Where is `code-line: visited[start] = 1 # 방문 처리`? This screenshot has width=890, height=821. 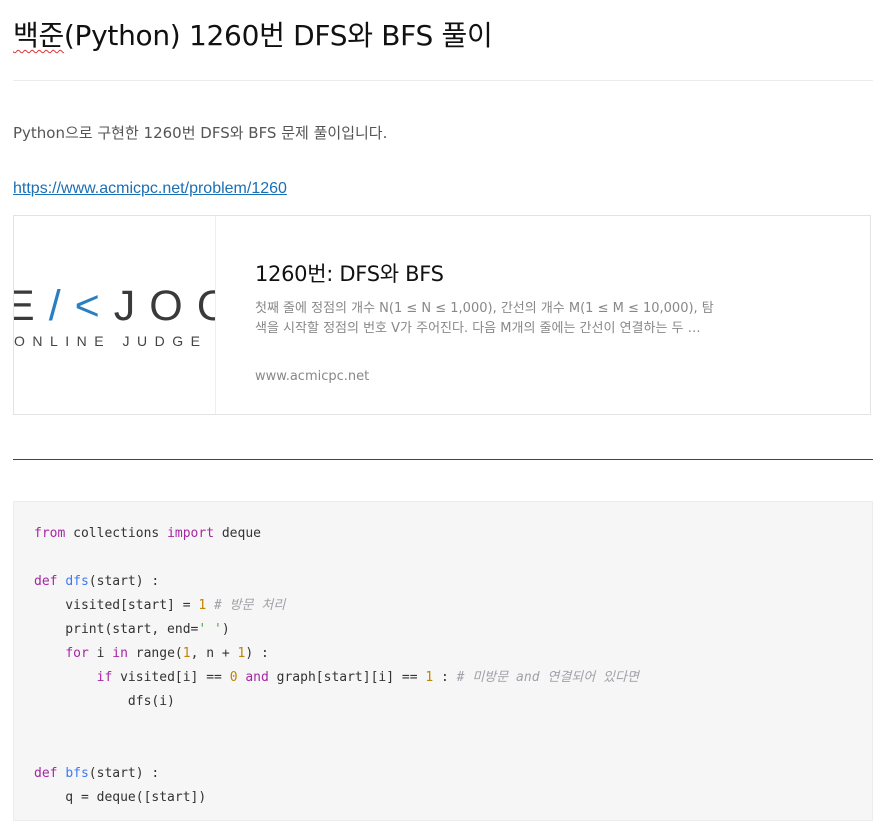
code-line: visited[start] = 1 # 방문 처리 is located at coordinates (160, 605).